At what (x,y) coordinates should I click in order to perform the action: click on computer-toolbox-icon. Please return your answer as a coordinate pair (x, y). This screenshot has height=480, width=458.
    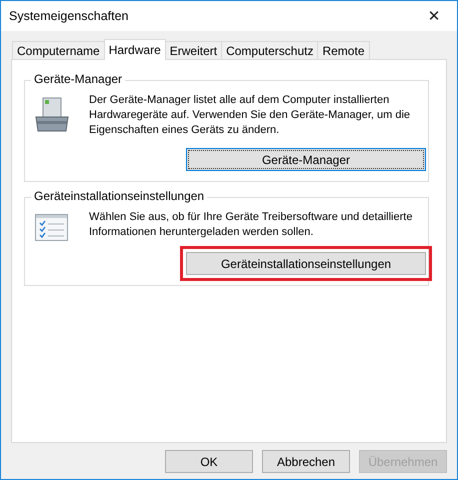
    Looking at the image, I should click on (52, 115).